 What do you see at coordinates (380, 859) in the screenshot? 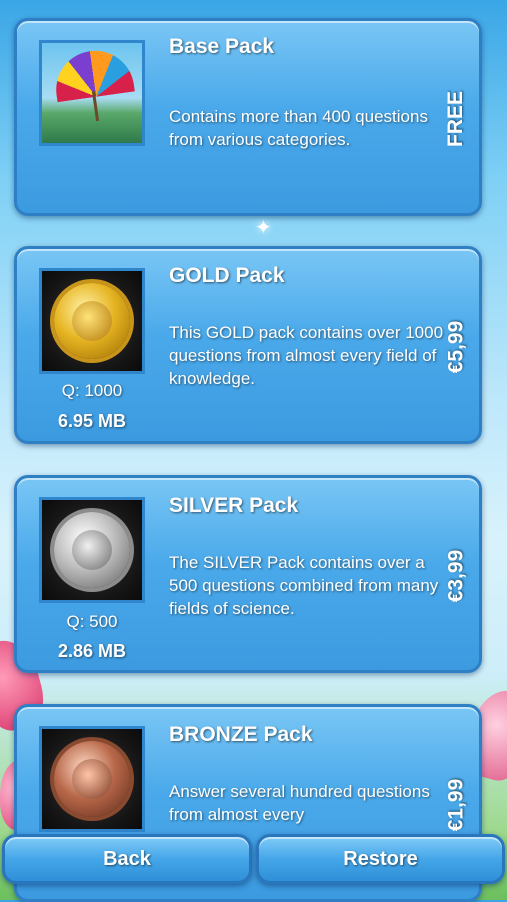
I see `restore-button: Restore` at bounding box center [380, 859].